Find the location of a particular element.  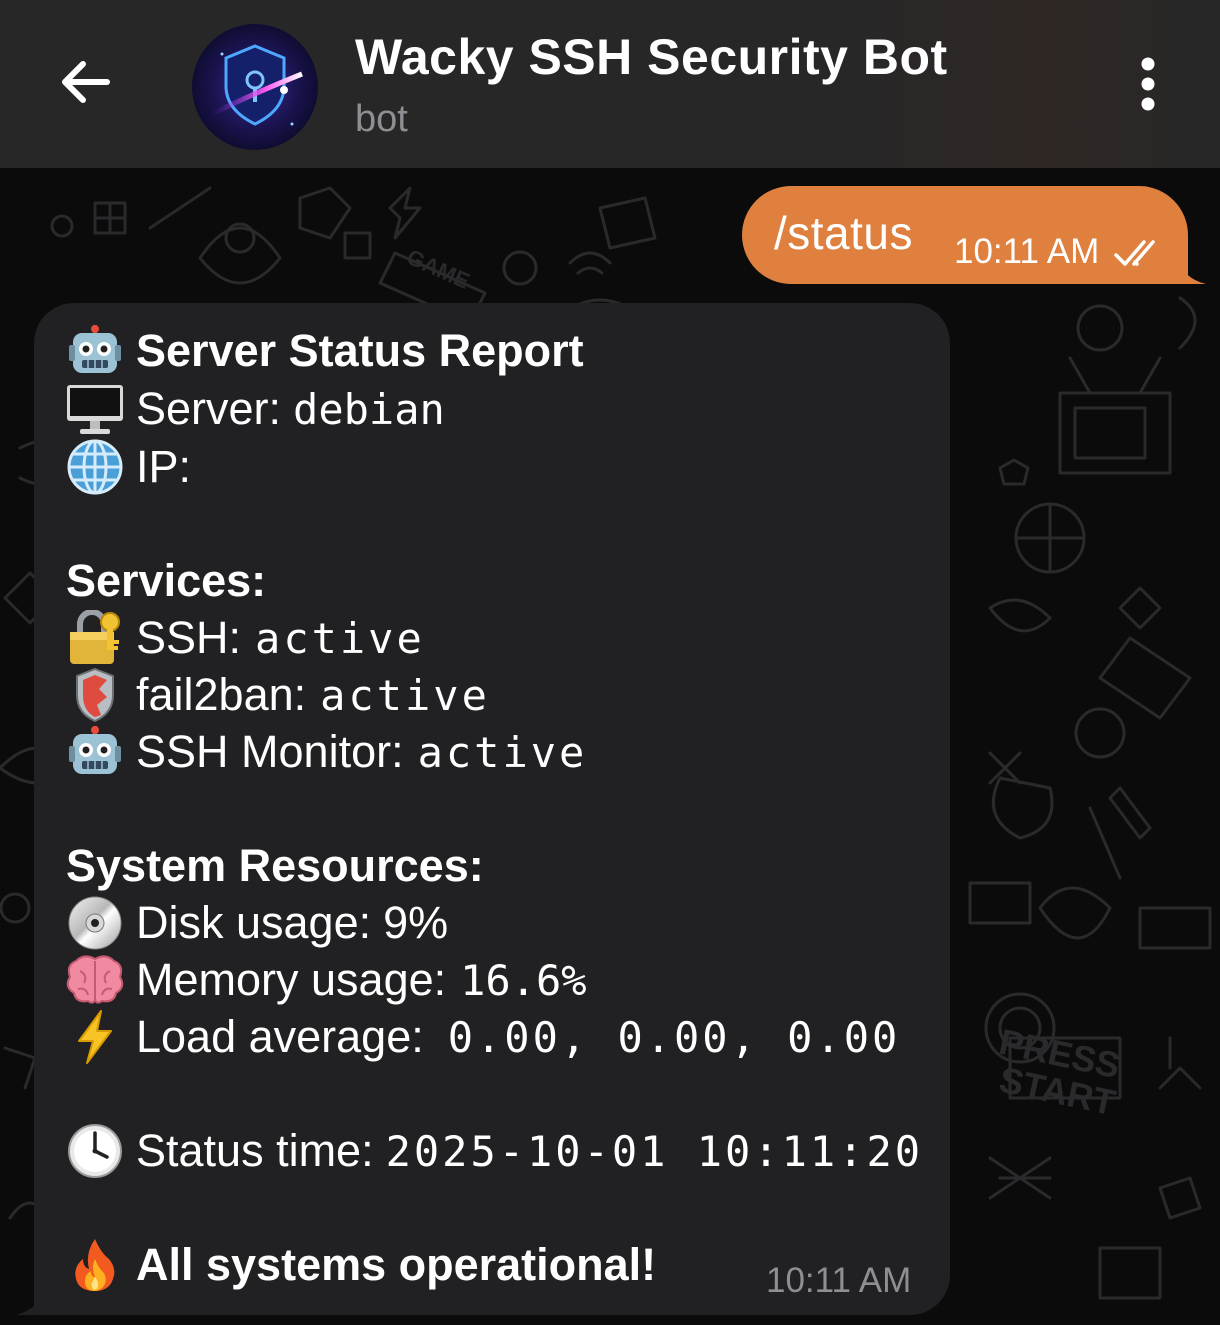

desktop-computer-icon is located at coordinates (95, 409).